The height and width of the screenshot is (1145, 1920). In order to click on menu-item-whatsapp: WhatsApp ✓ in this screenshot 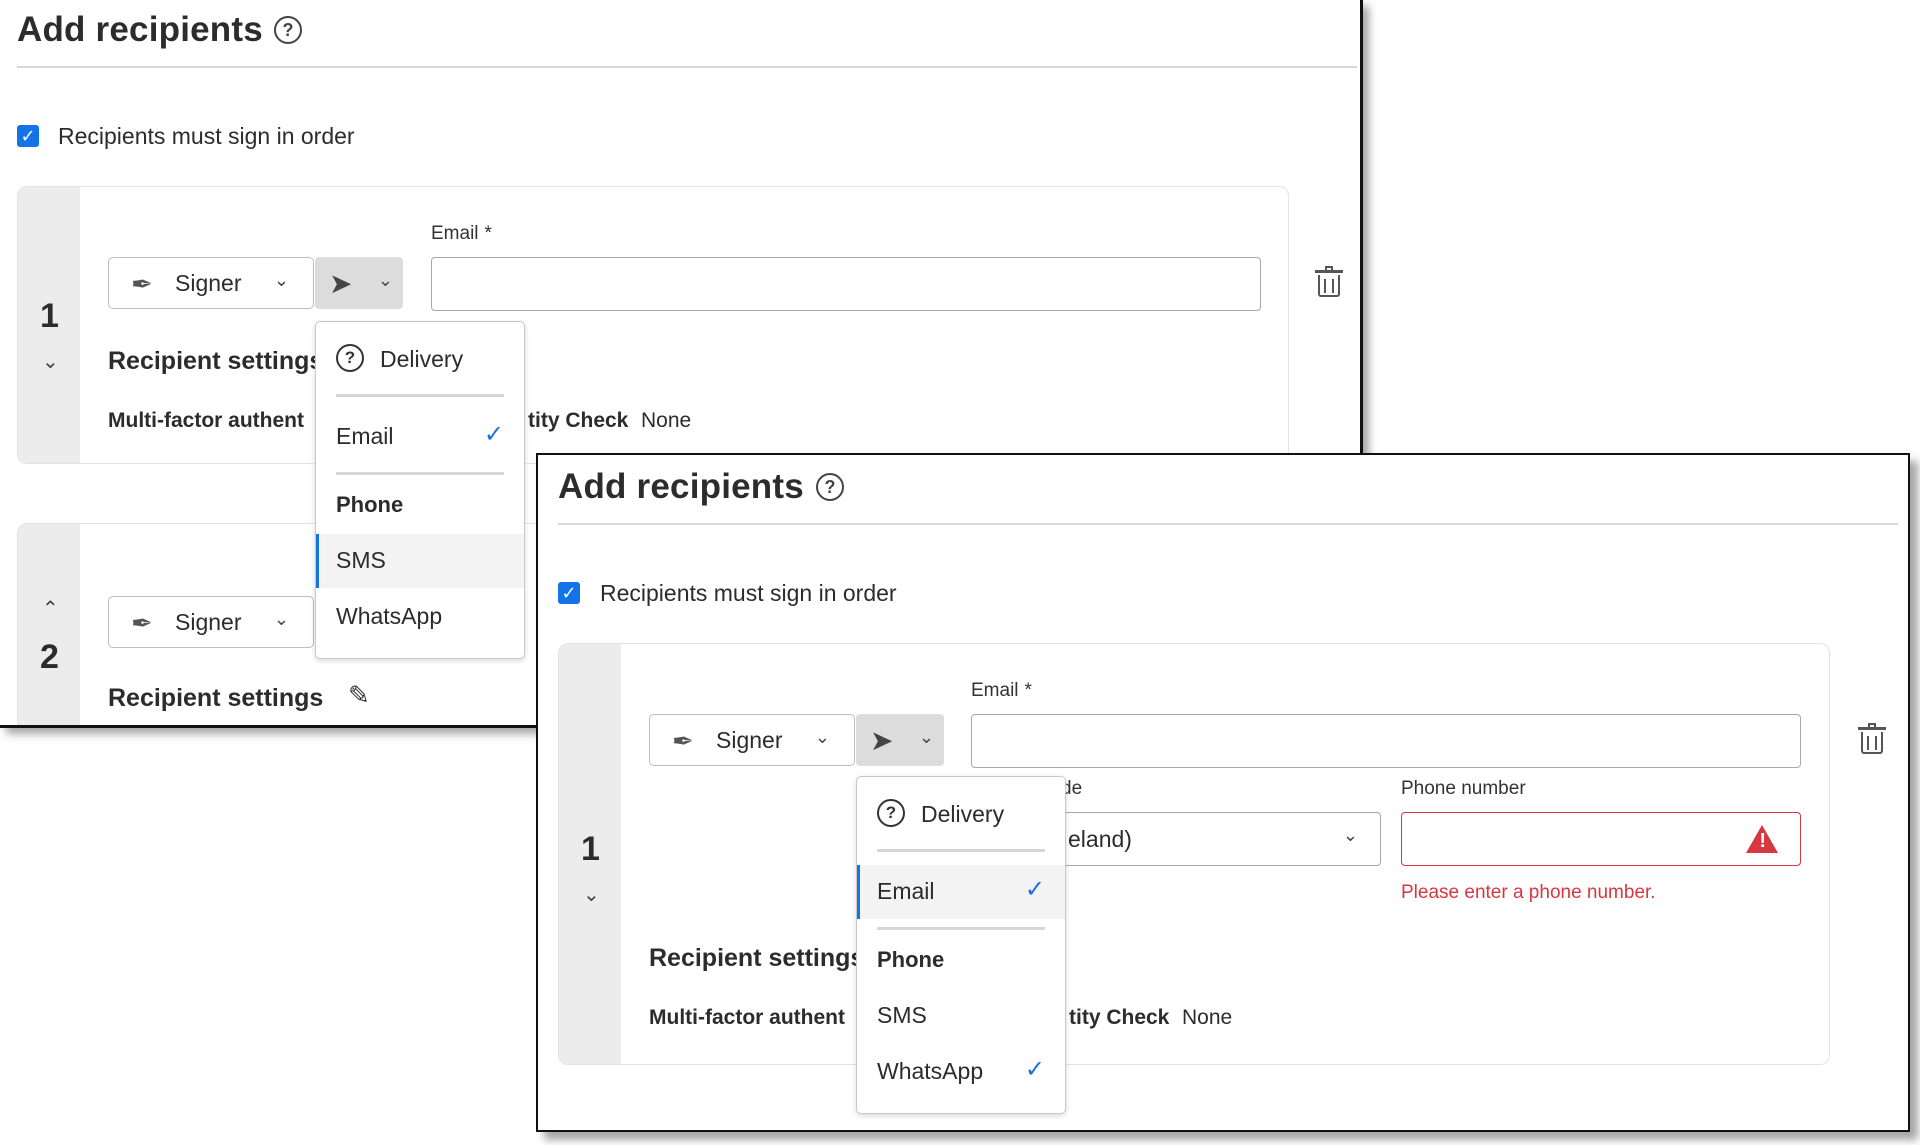, I will do `click(961, 1072)`.